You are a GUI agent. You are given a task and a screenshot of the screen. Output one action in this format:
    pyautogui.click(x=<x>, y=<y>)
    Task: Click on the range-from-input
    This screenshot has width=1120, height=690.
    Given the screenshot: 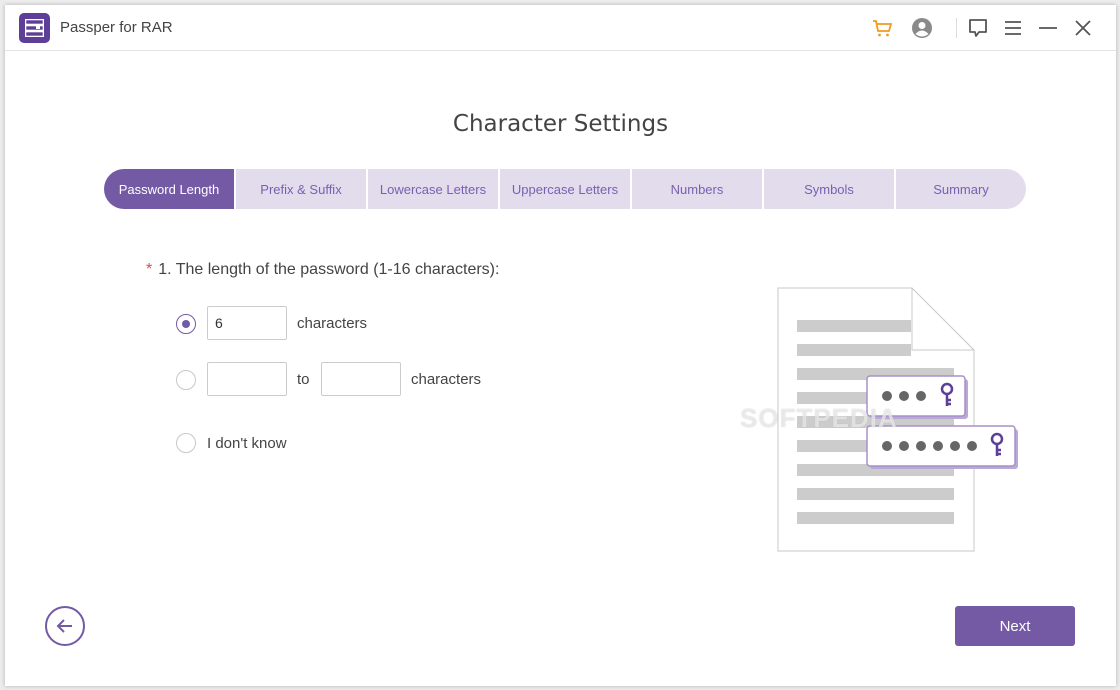 What is the action you would take?
    pyautogui.click(x=247, y=379)
    